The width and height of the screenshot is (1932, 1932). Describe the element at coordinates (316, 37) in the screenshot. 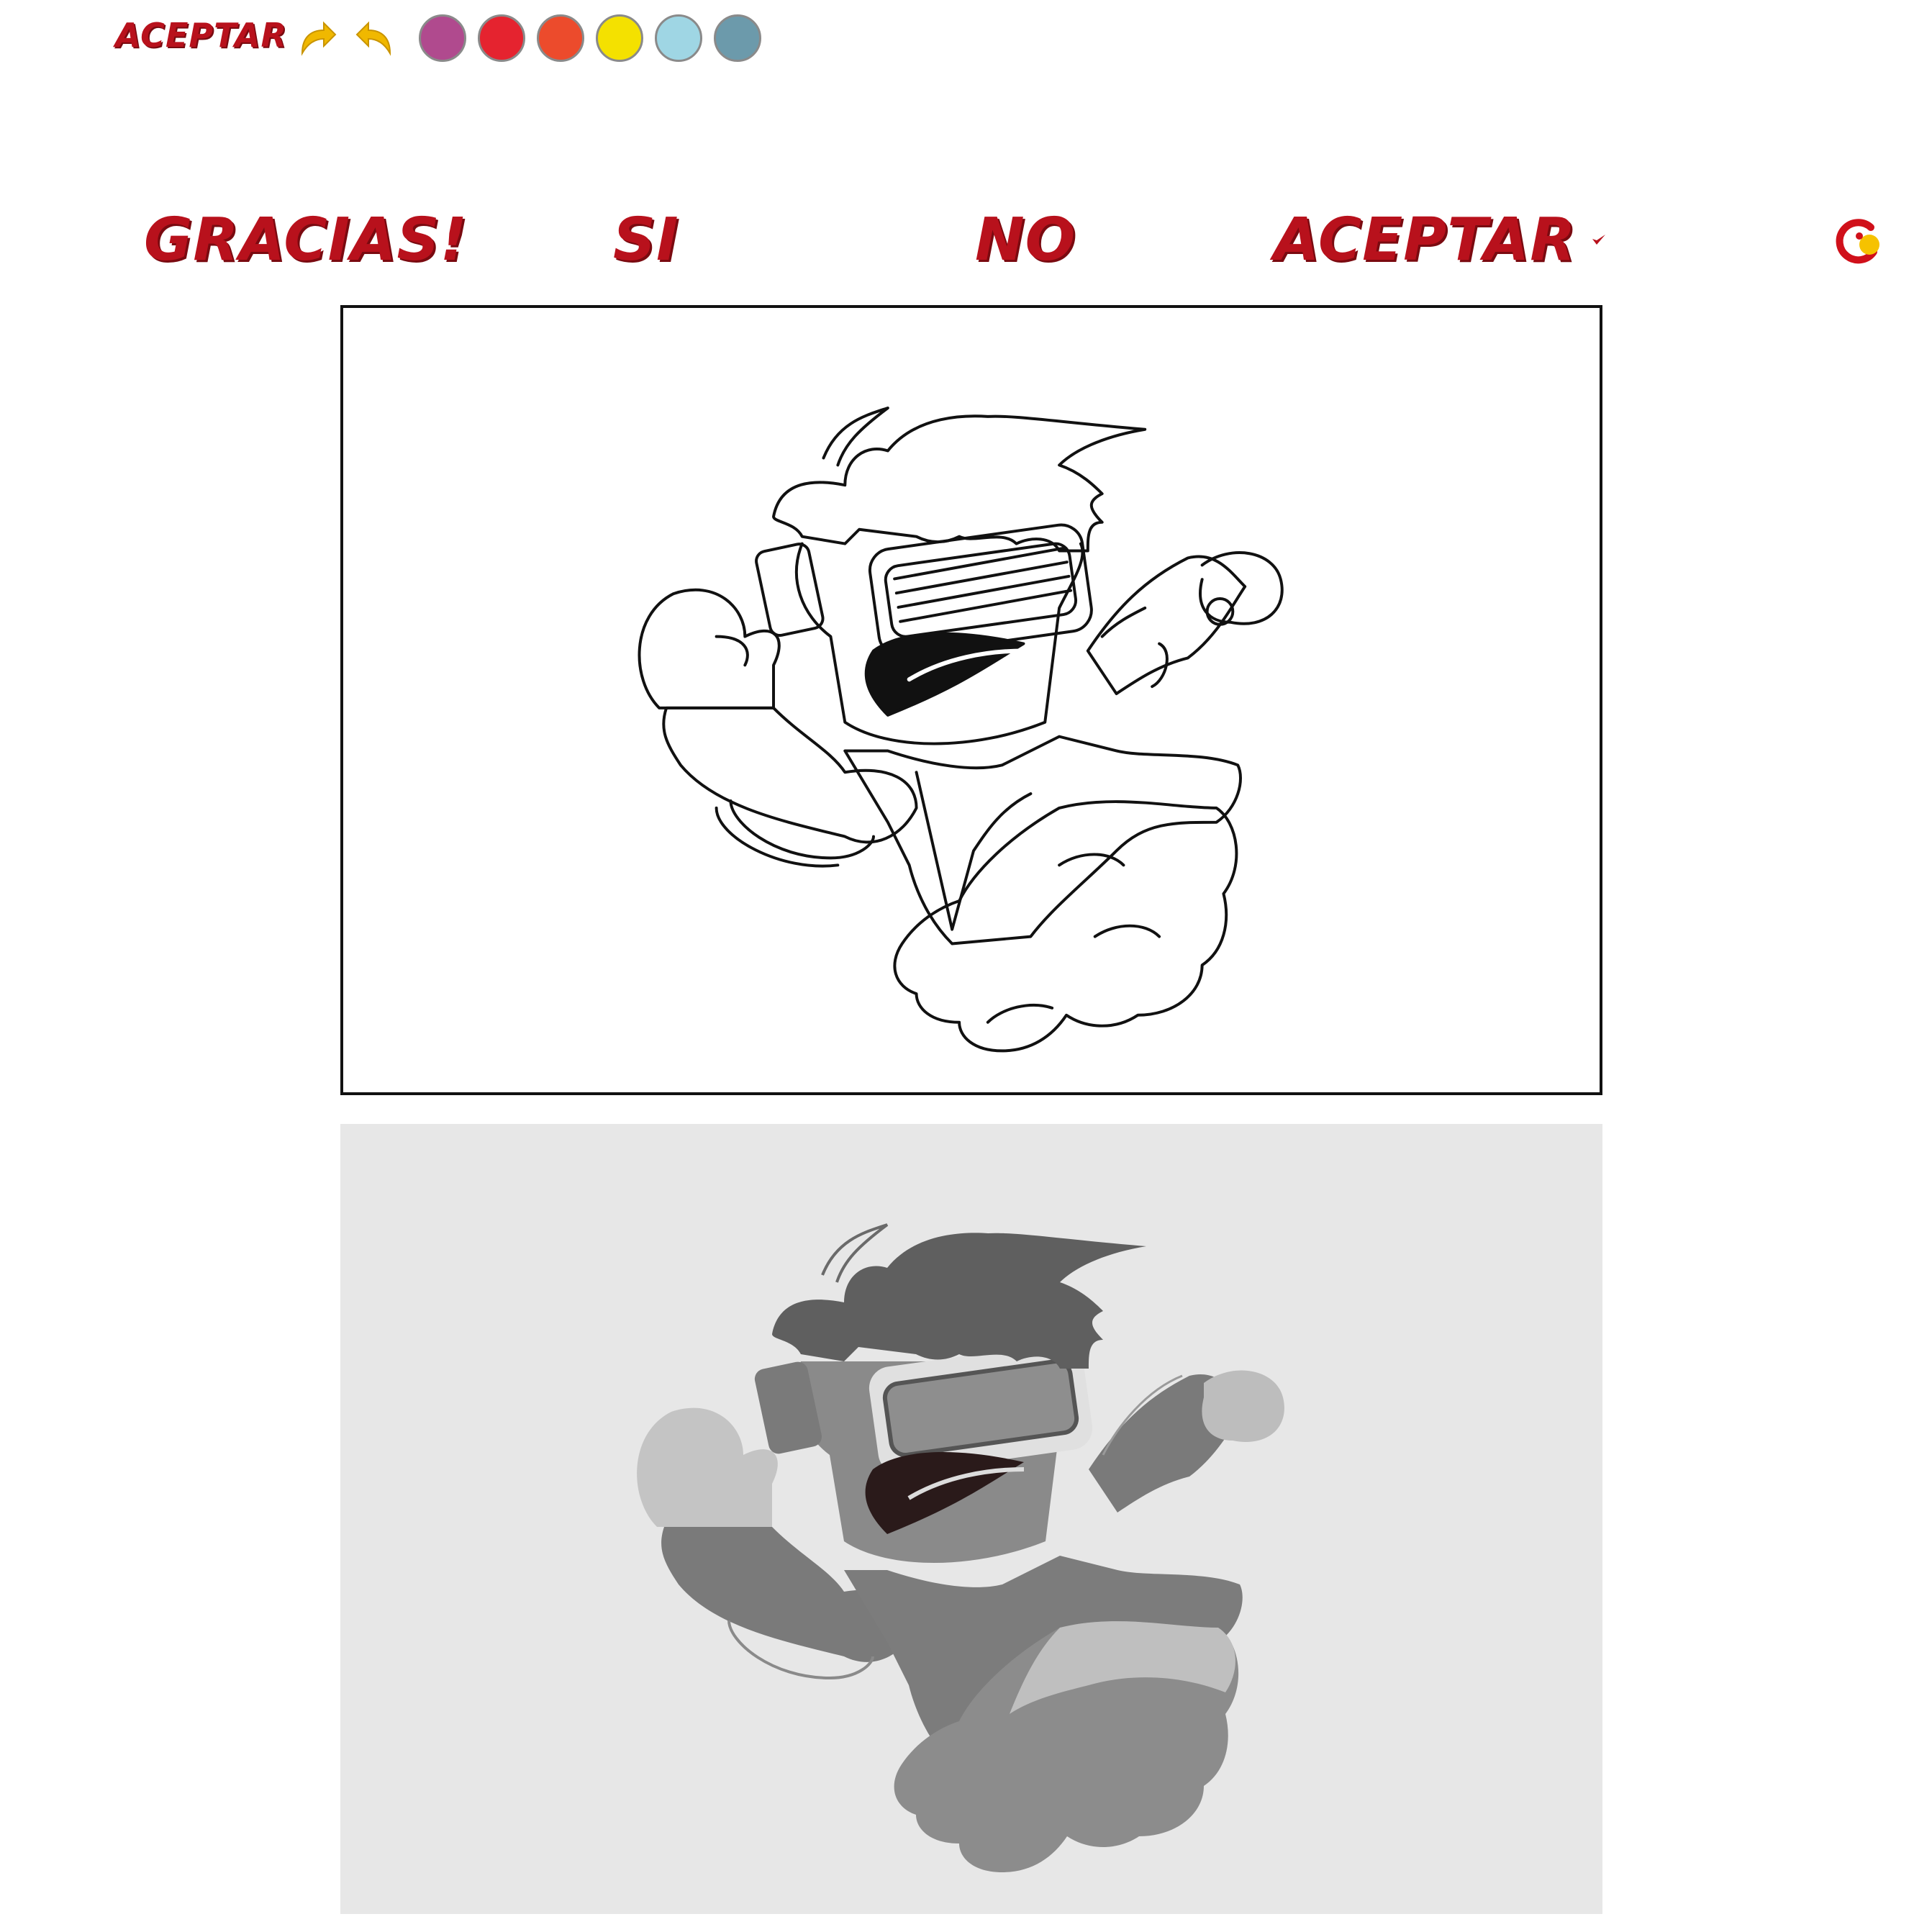

I see `redo-arrow-icon` at that location.